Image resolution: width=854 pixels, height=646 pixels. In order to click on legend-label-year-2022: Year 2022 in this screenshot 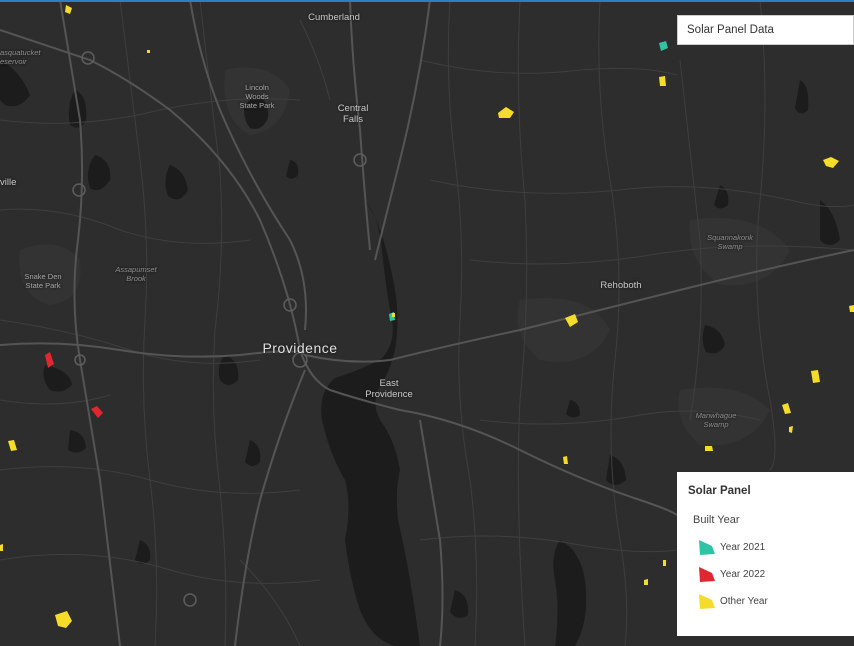, I will do `click(743, 574)`.